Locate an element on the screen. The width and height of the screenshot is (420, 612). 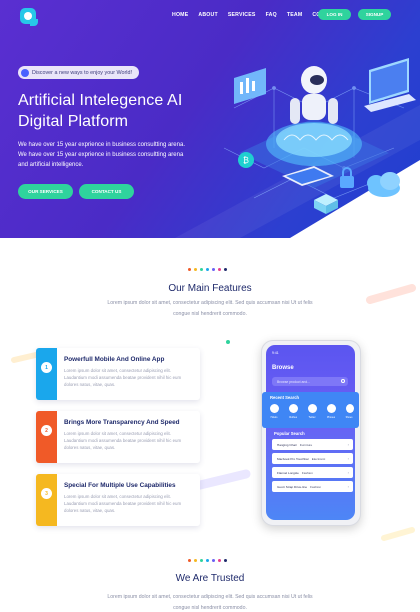
trusted-title: We Are Trusted is located at coordinates (210, 578).